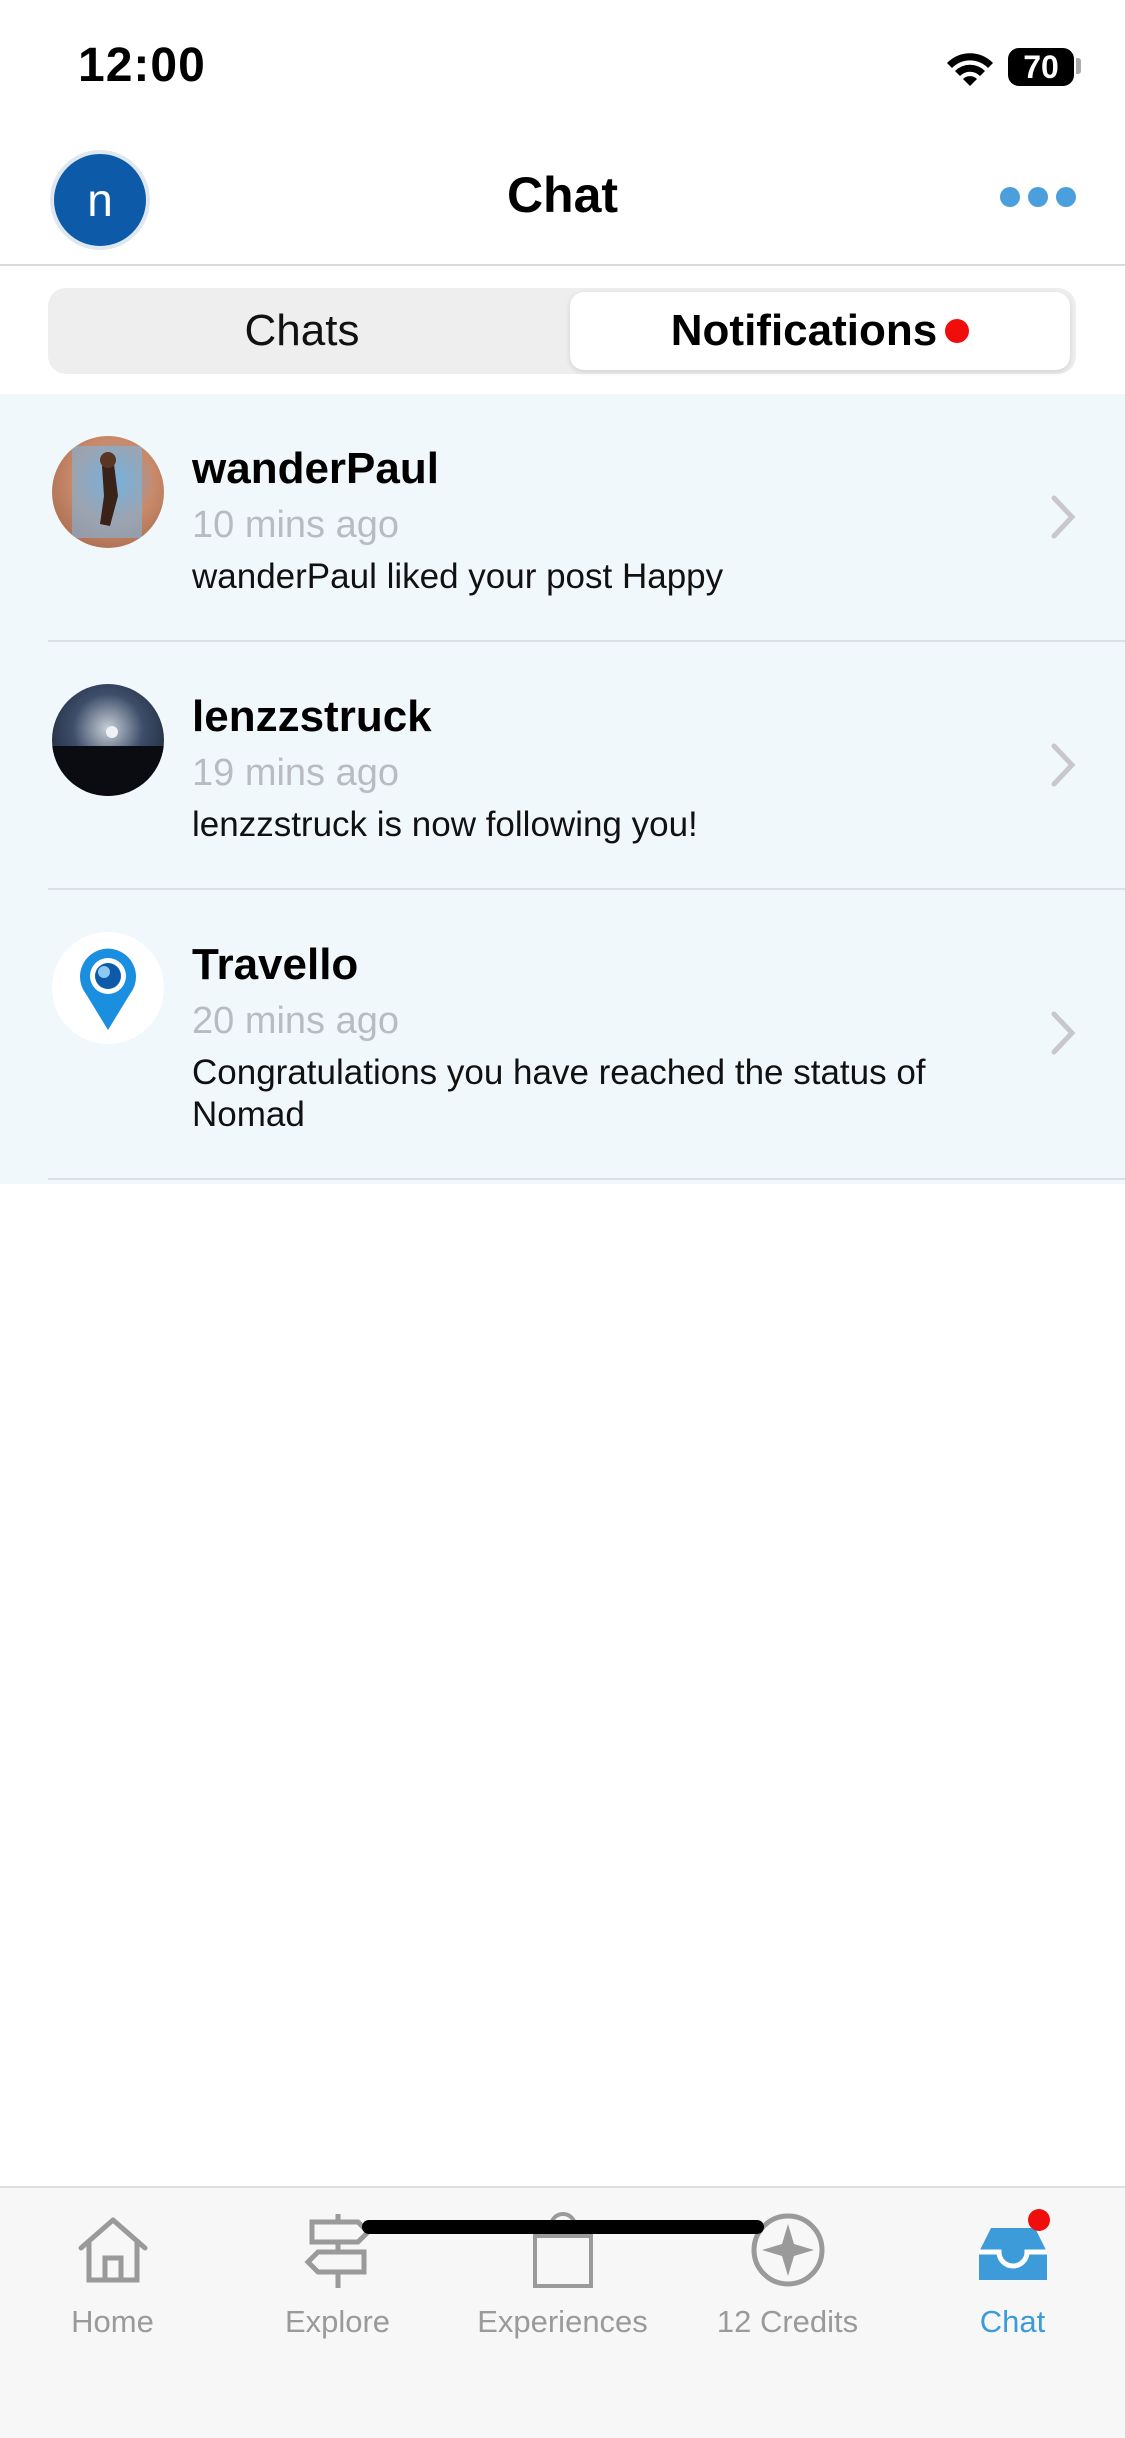 Image resolution: width=1125 pixels, height=2438 pixels. I want to click on notification-time: 20 mins ago, so click(296, 1021).